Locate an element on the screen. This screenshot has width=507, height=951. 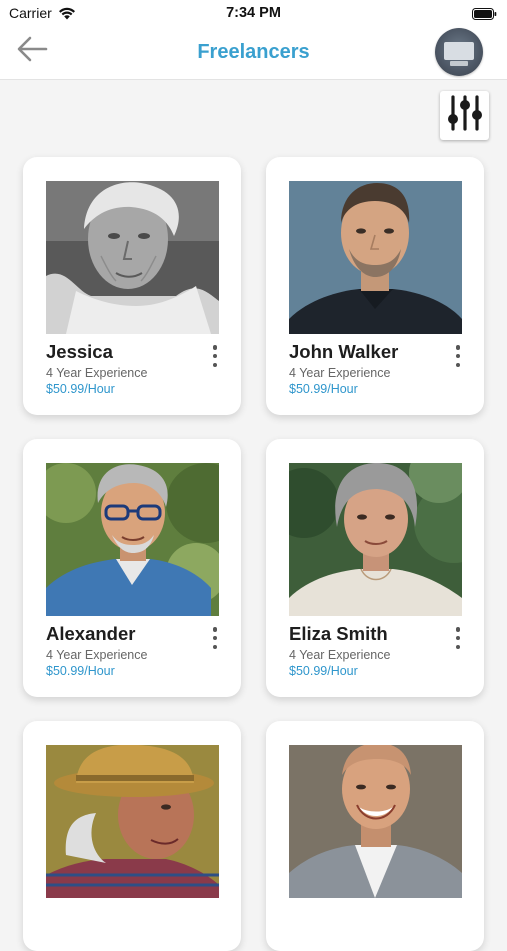
status-time: 7:34 PM is located at coordinates (253, 13).